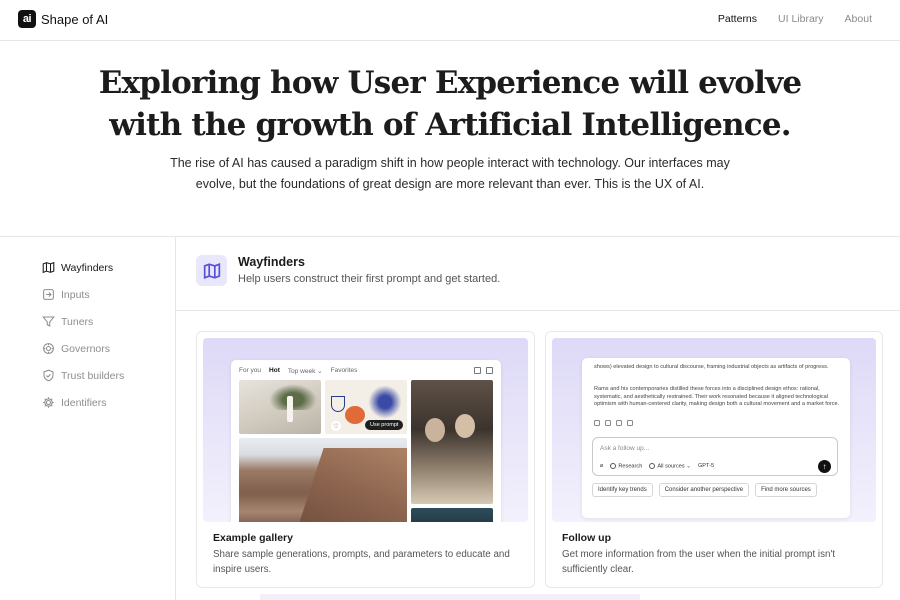  What do you see at coordinates (93, 375) in the screenshot?
I see `sidebar-item-label: Trust builders` at bounding box center [93, 375].